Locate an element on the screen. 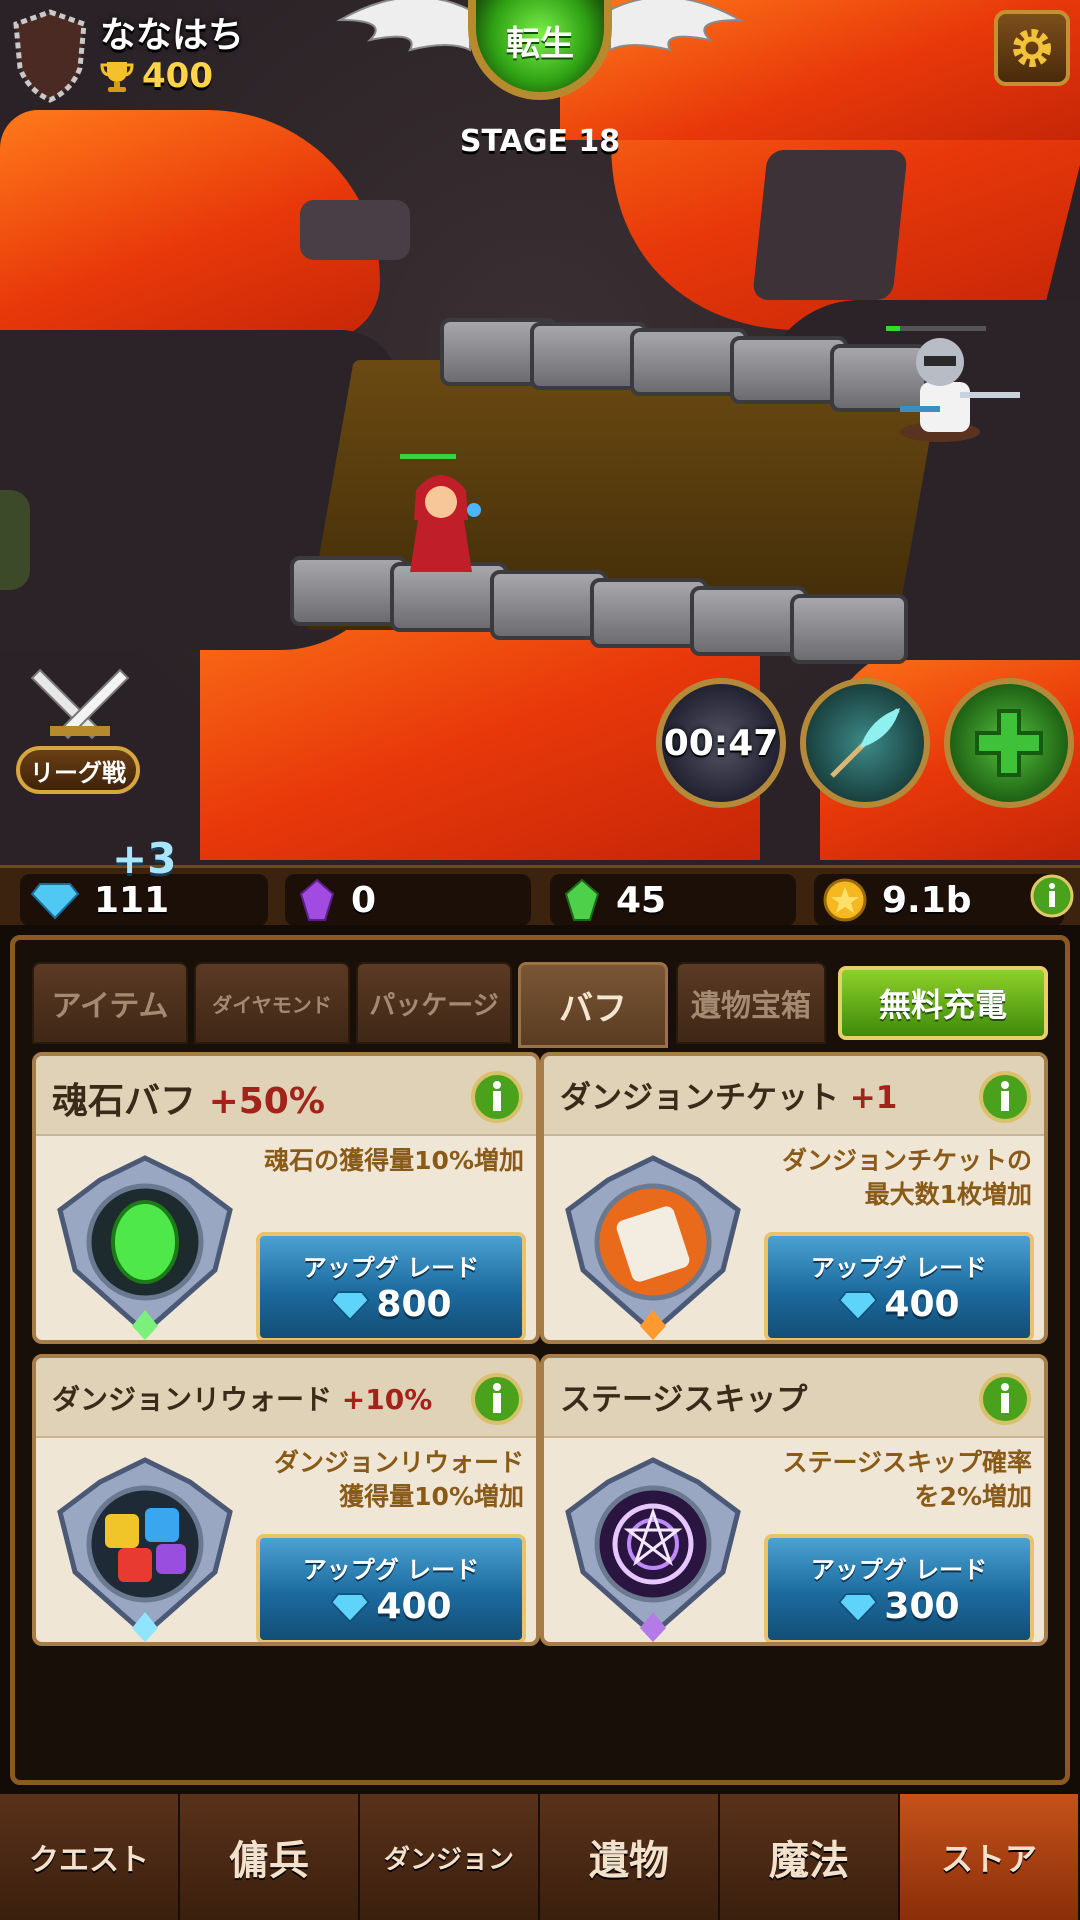  feather-arrow-skill-button is located at coordinates (865, 743).